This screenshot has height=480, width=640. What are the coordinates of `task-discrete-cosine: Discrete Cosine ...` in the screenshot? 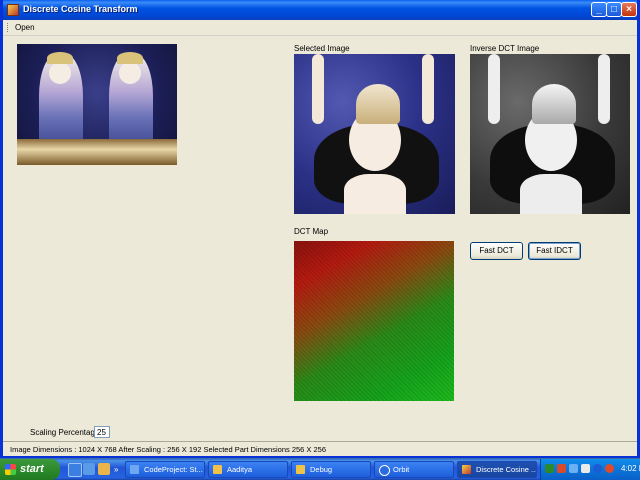 It's located at (497, 469).